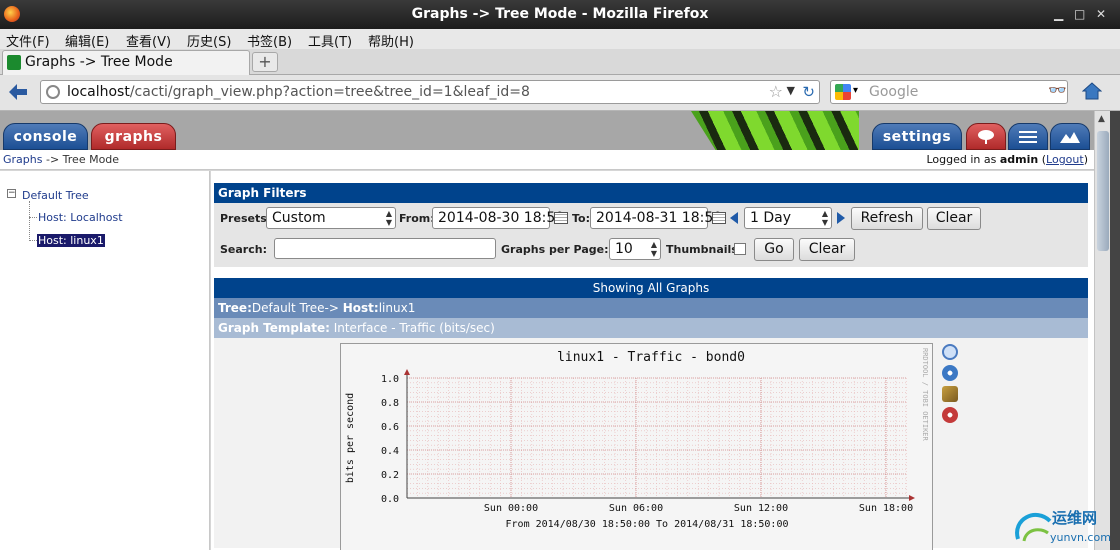 This screenshot has width=1120, height=550. I want to click on watermark-brand: 运维网, so click(1074, 518).